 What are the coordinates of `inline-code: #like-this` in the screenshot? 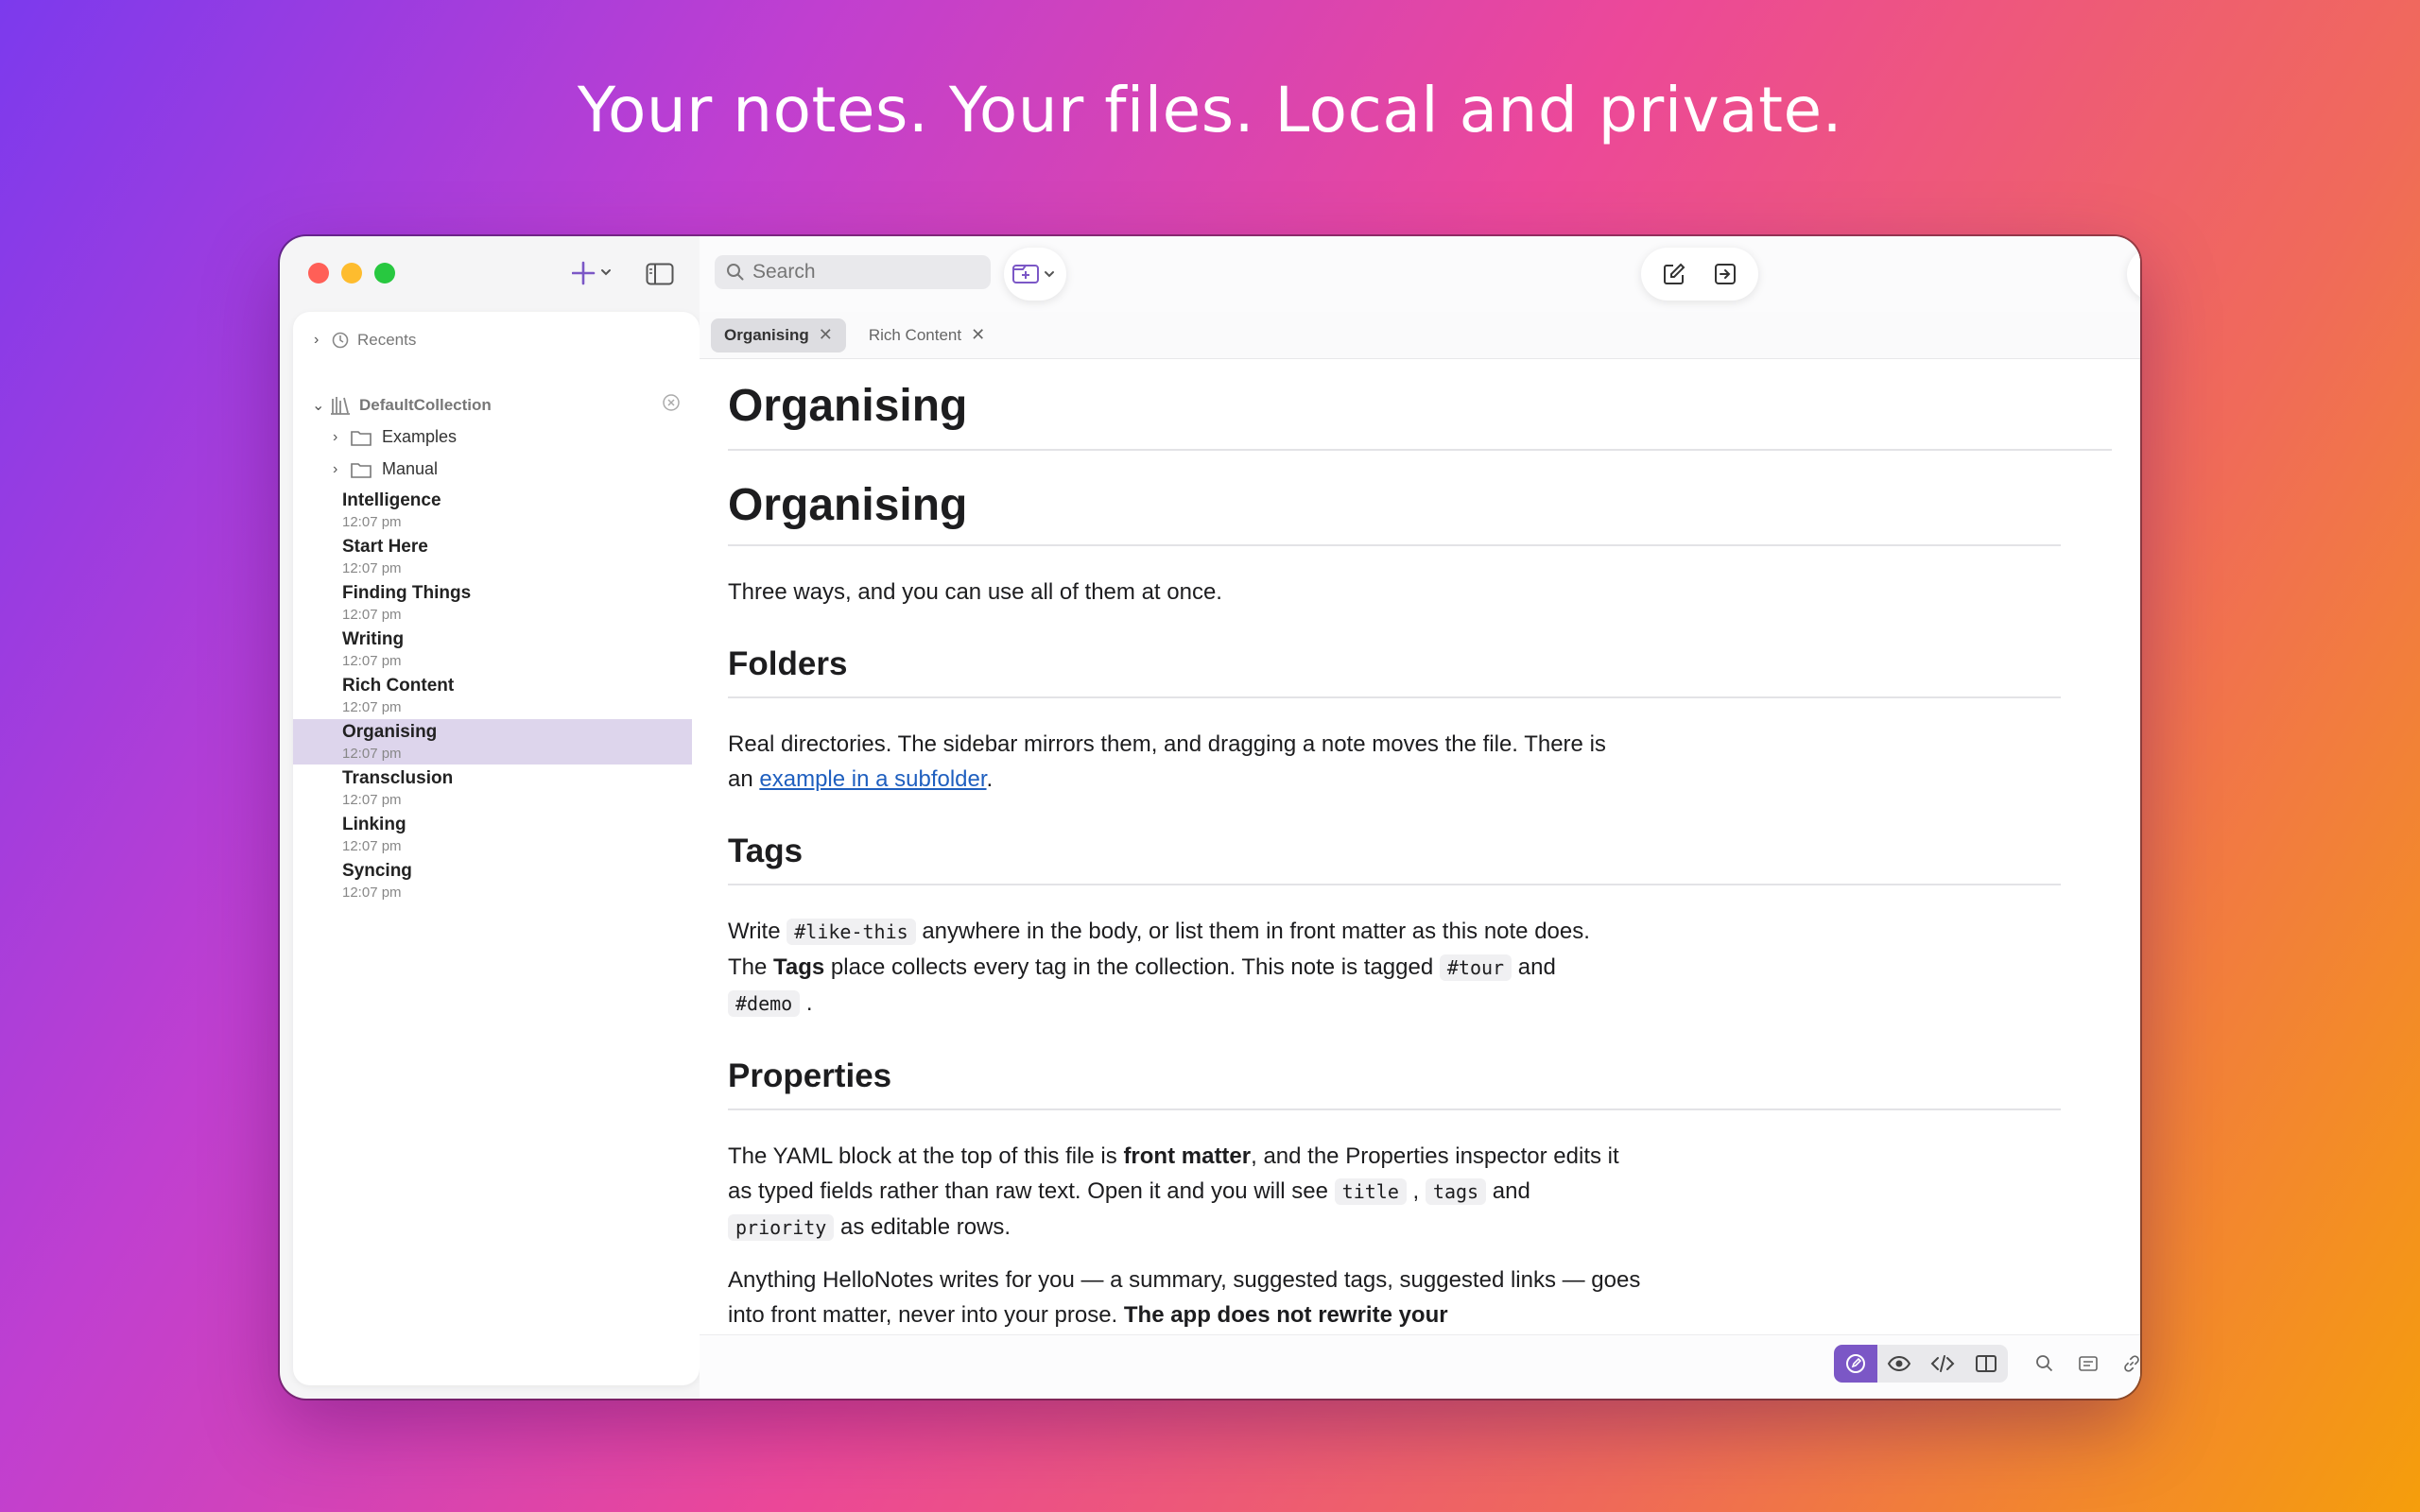 It's located at (851, 932).